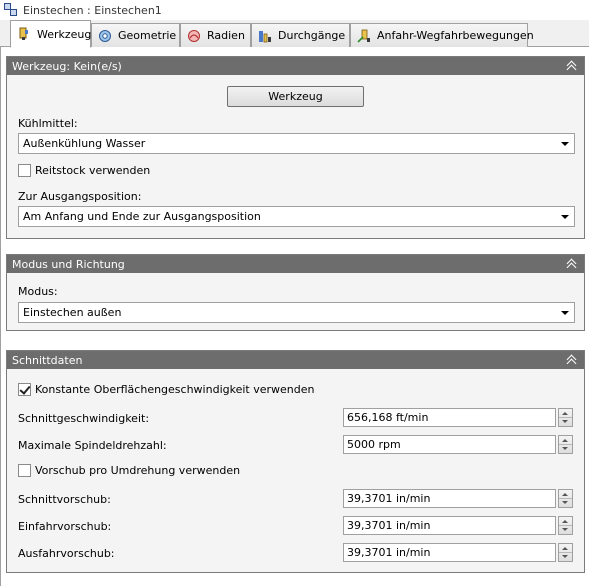 The width and height of the screenshot is (589, 586). Describe the element at coordinates (23, 33) in the screenshot. I see `tool-holder-icon` at that location.